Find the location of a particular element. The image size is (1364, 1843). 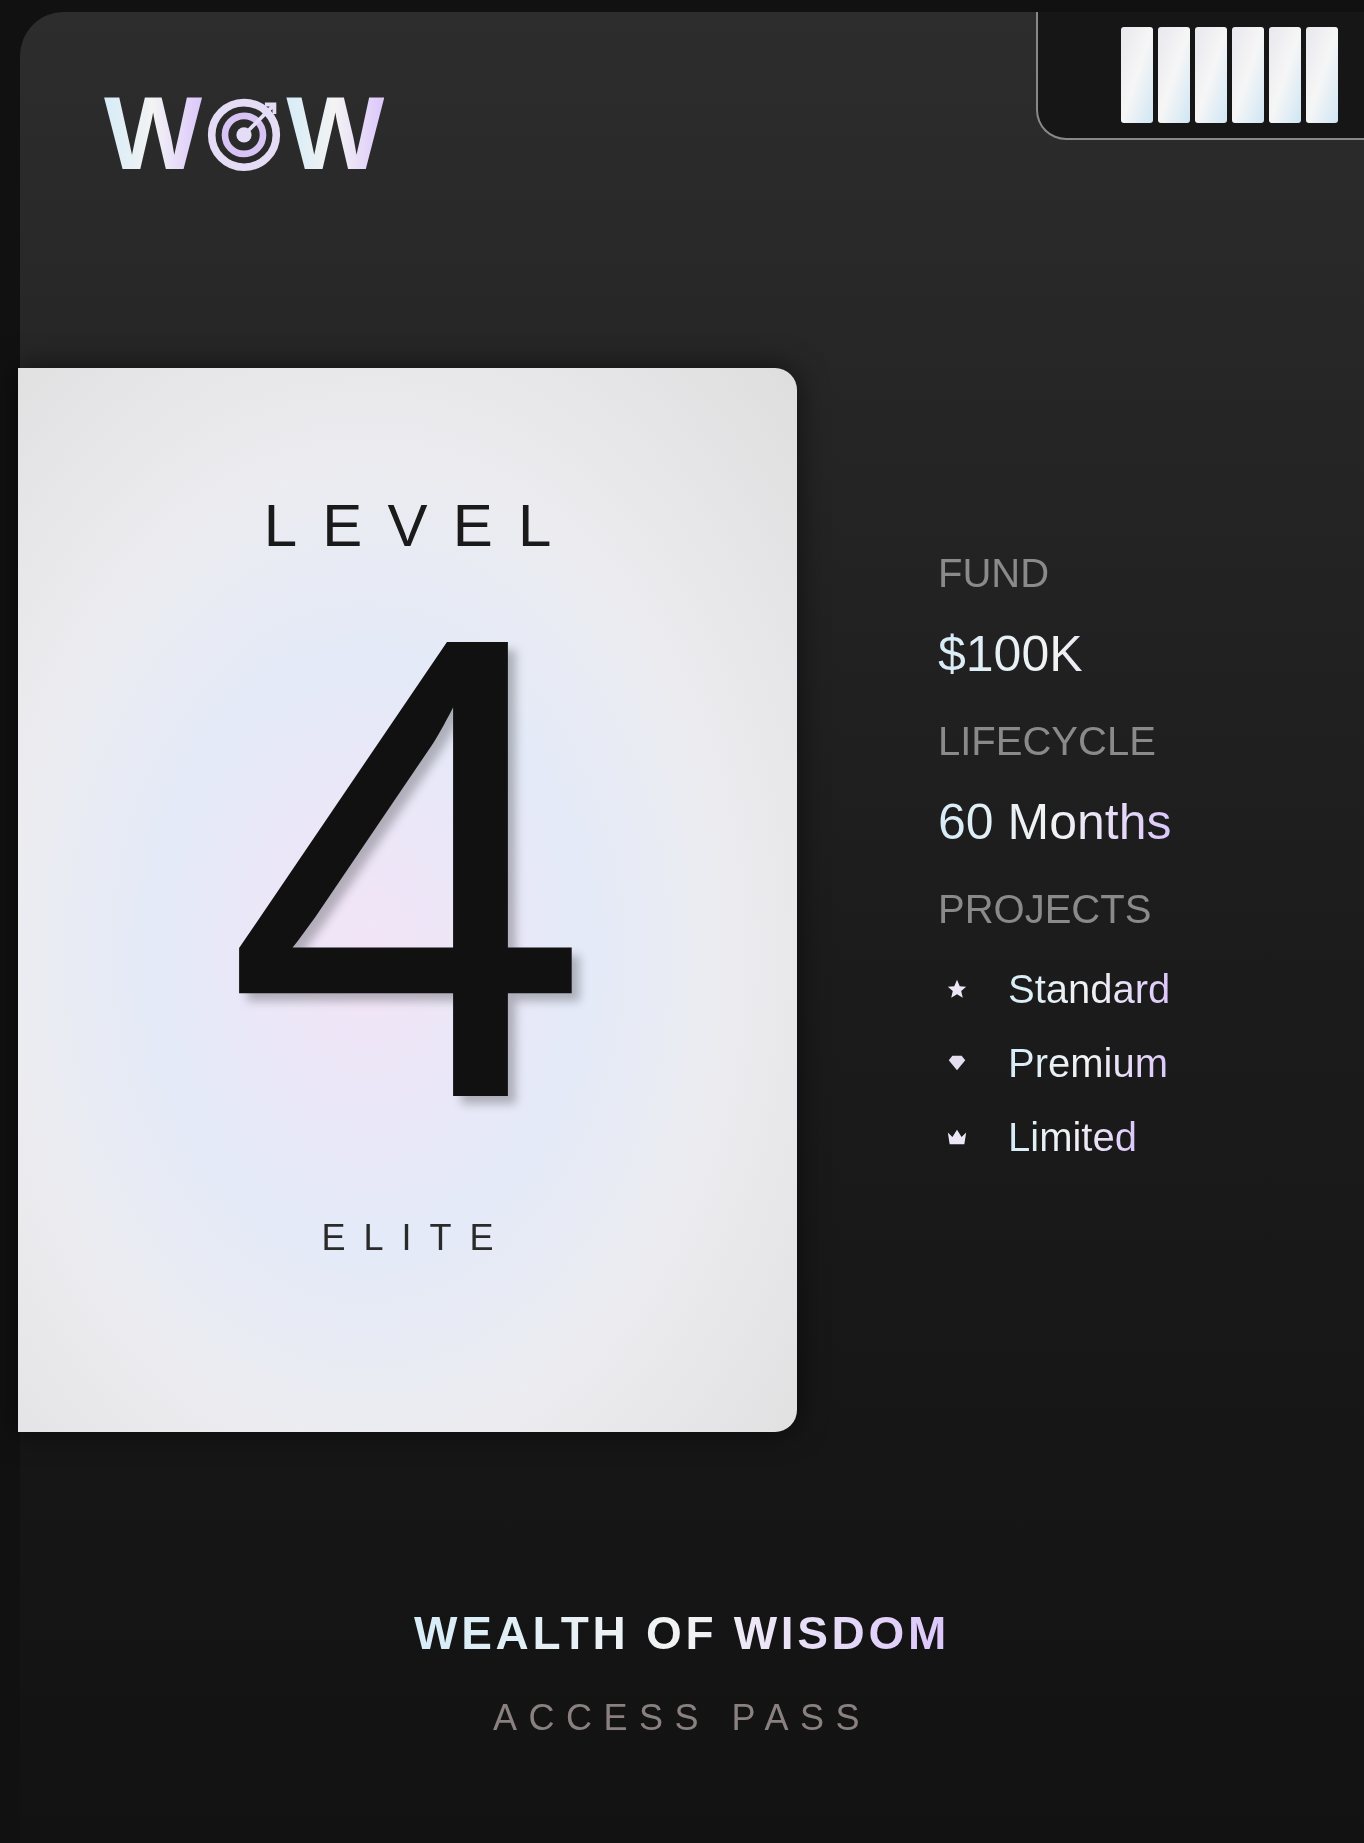

logo: W W is located at coordinates (244, 133).